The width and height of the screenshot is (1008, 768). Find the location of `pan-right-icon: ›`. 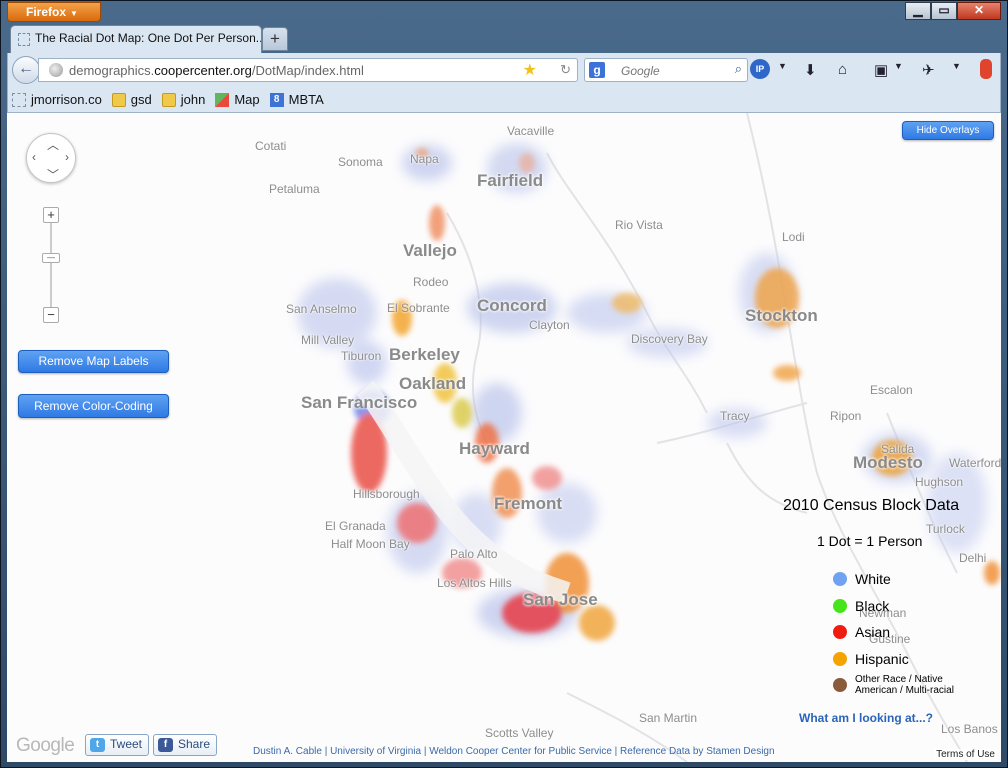

pan-right-icon: › is located at coordinates (67, 157).